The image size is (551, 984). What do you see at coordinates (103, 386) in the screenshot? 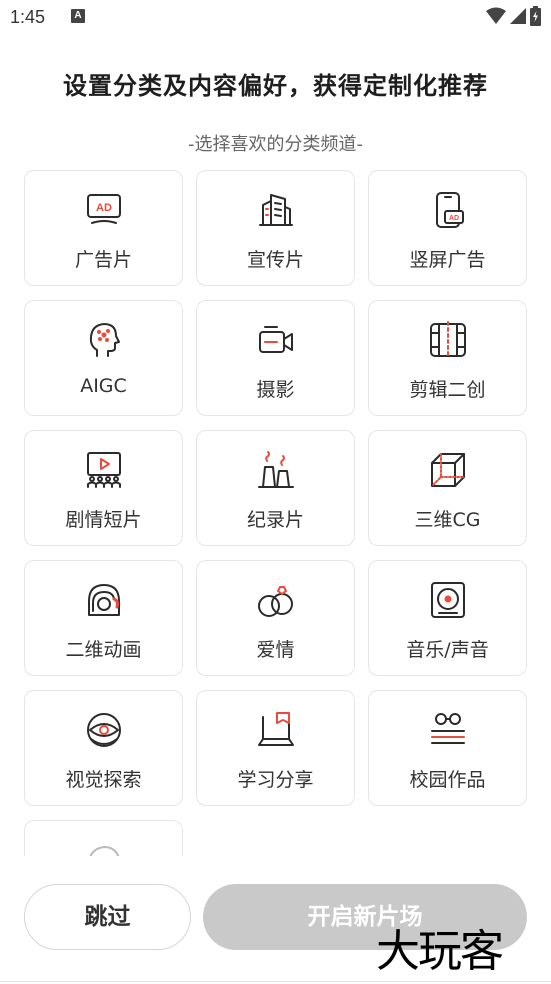
I see `category-label: AIGC` at bounding box center [103, 386].